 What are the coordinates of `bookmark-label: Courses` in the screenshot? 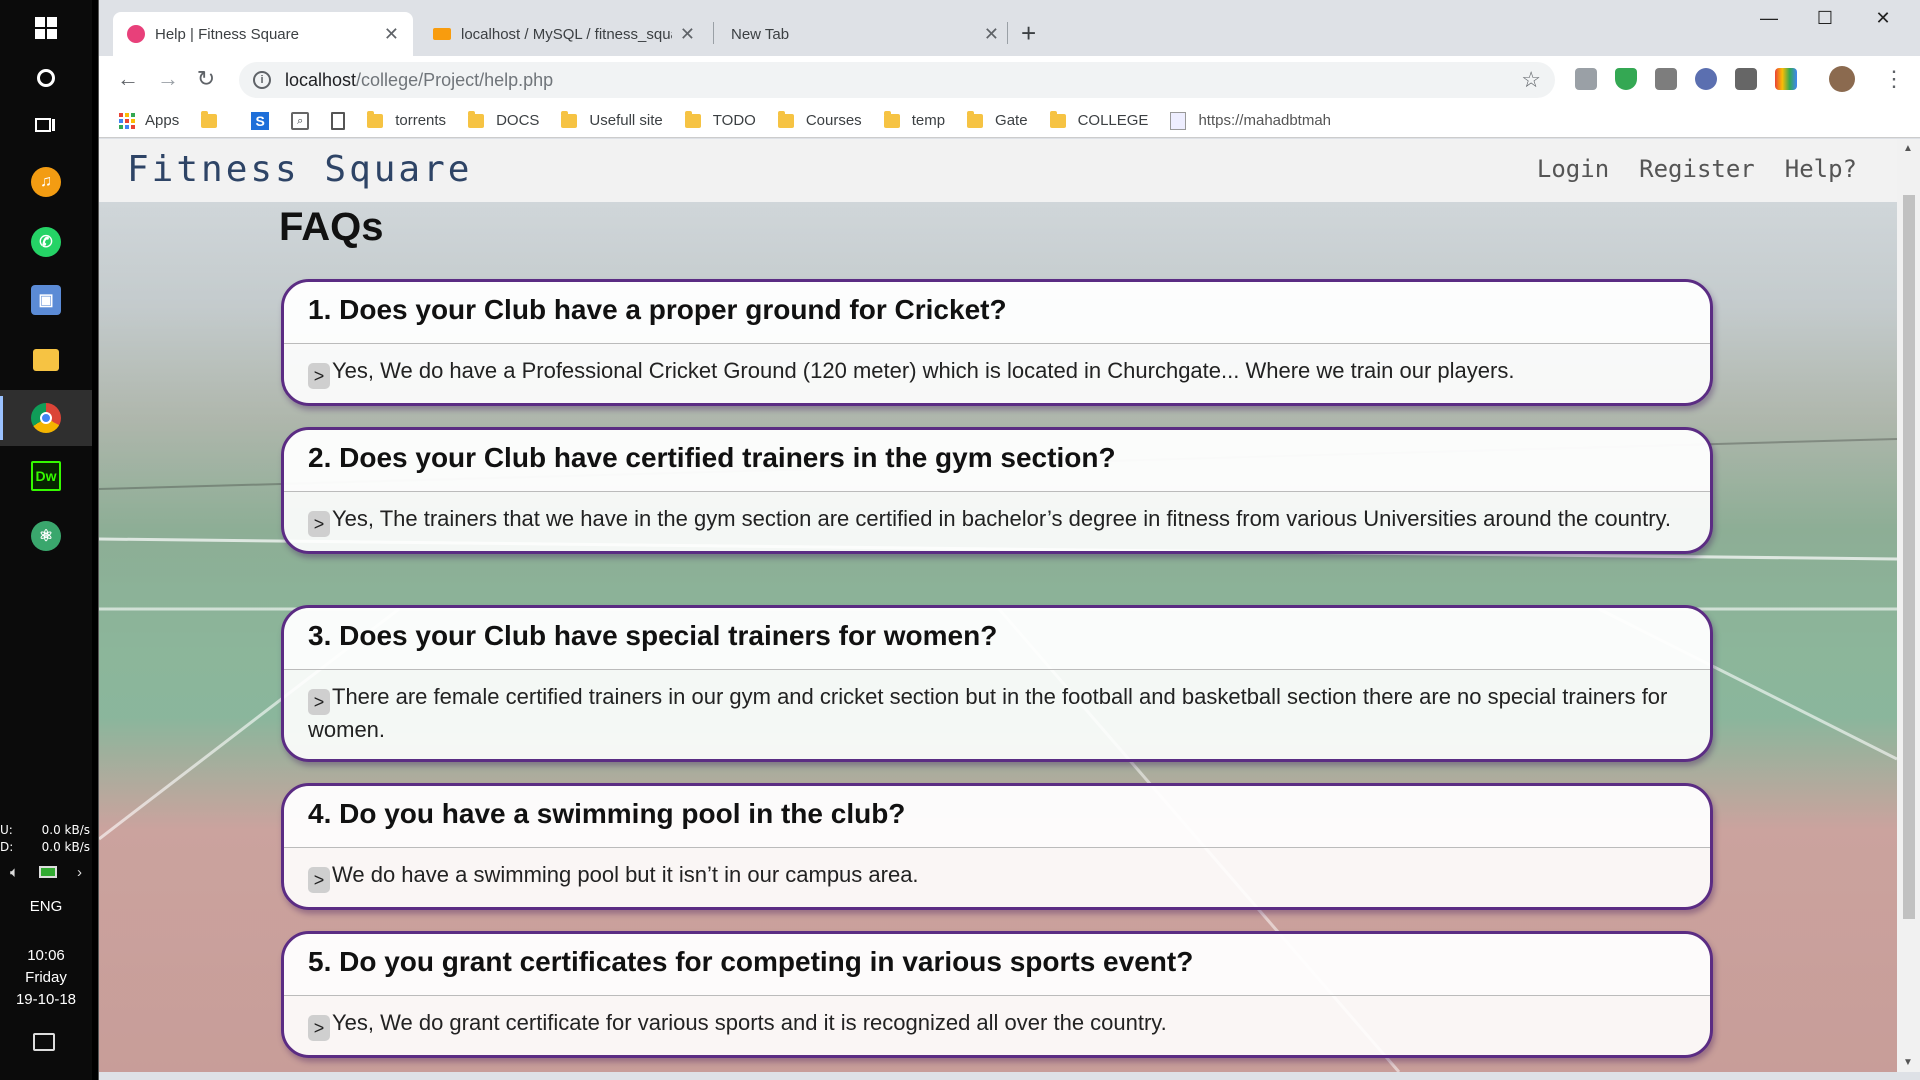 It's located at (833, 120).